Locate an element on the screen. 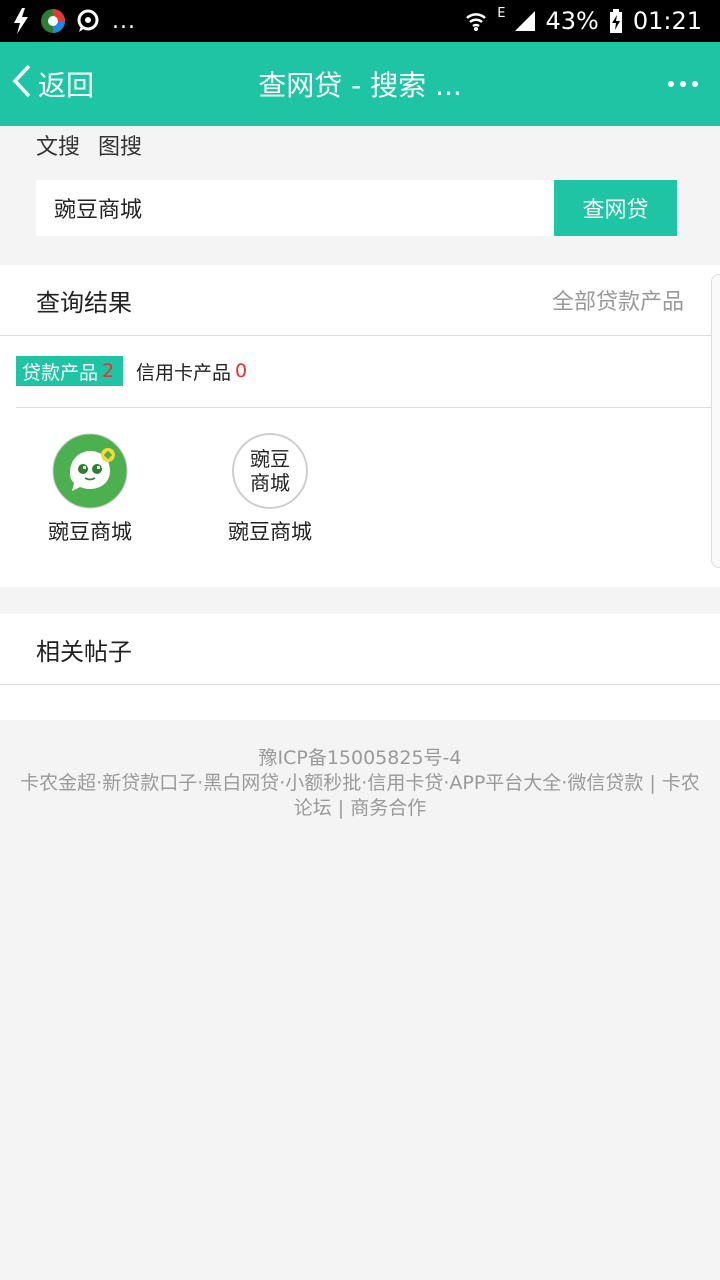  search-mode-tabs: 文搜 图搜 is located at coordinates (89, 149).